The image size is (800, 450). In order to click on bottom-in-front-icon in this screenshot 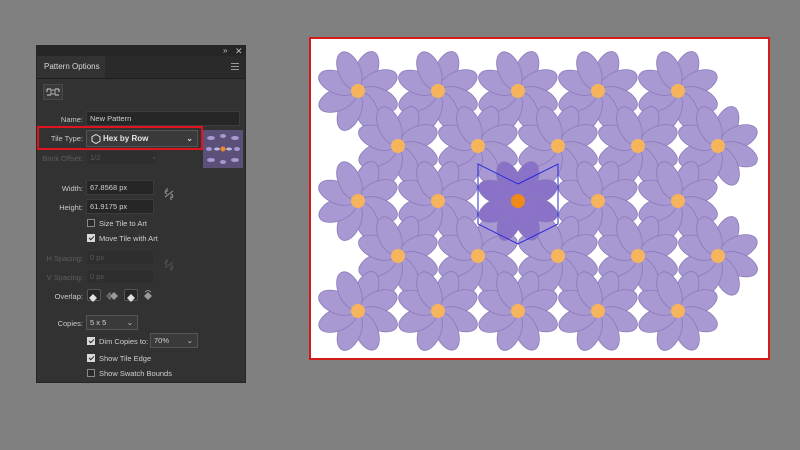, I will do `click(148, 294)`.